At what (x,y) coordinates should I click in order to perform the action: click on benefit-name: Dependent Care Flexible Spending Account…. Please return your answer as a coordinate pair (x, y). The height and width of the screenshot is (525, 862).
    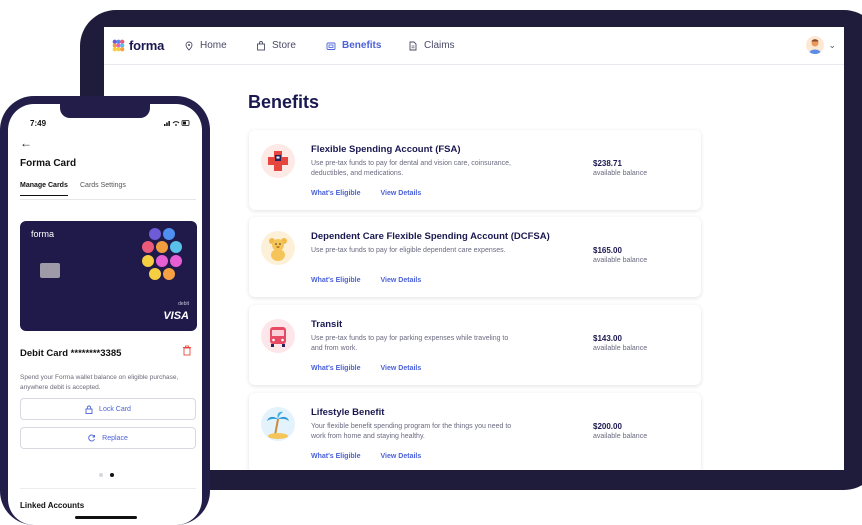
    Looking at the image, I should click on (430, 236).